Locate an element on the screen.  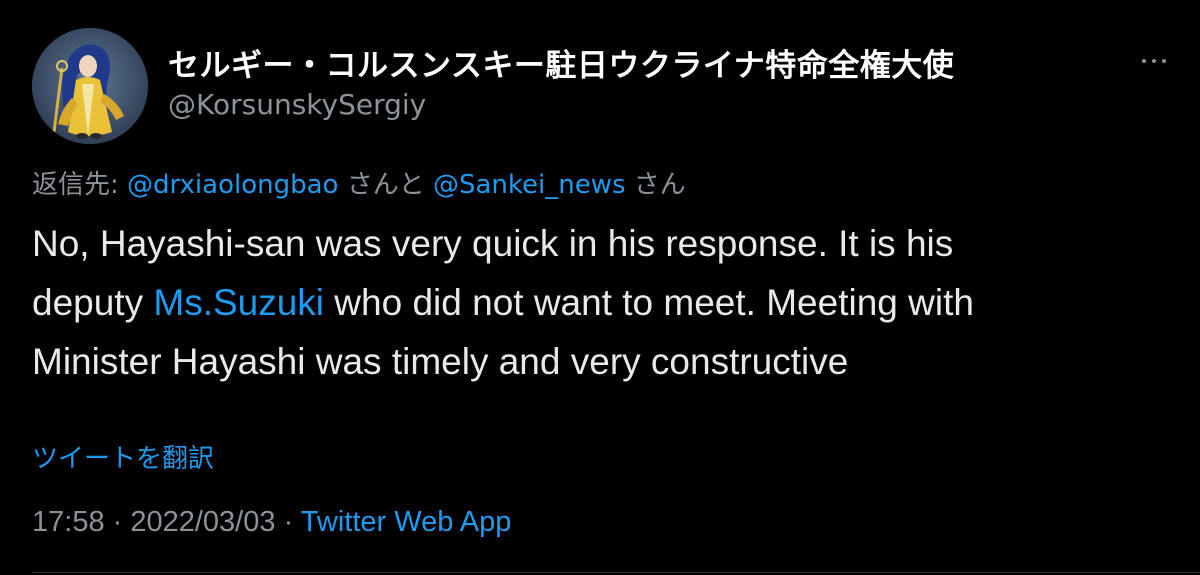
more-horizontal-icon is located at coordinates (1144, 61).